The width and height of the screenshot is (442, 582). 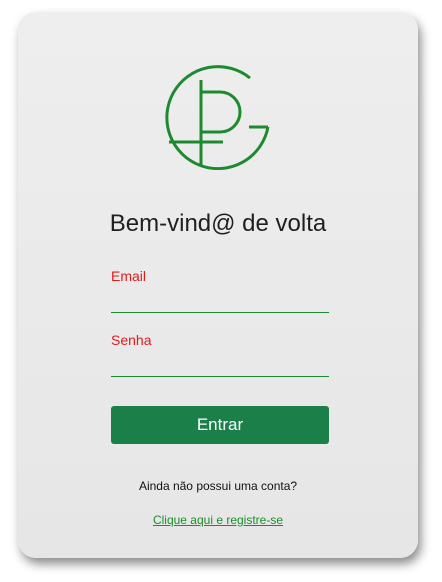 I want to click on pg-logo-icon, so click(x=217, y=117).